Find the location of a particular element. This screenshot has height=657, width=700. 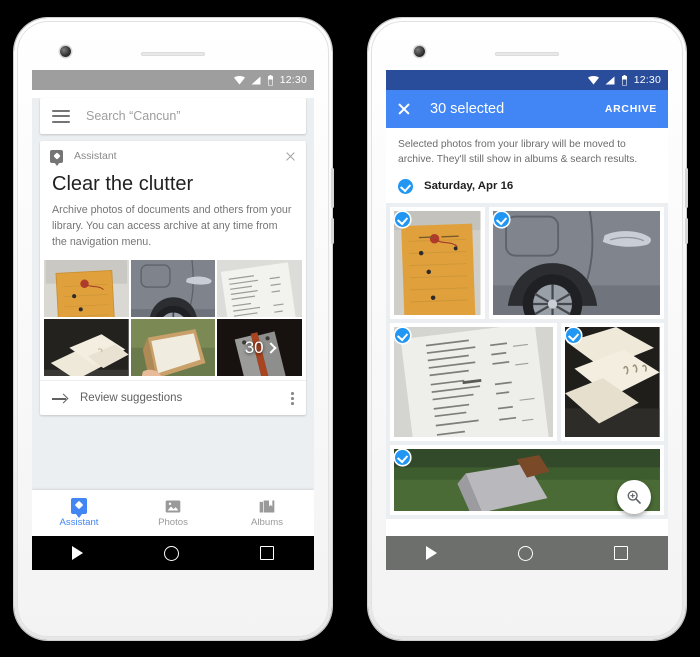

more-count-overlay: 30 is located at coordinates (260, 347).